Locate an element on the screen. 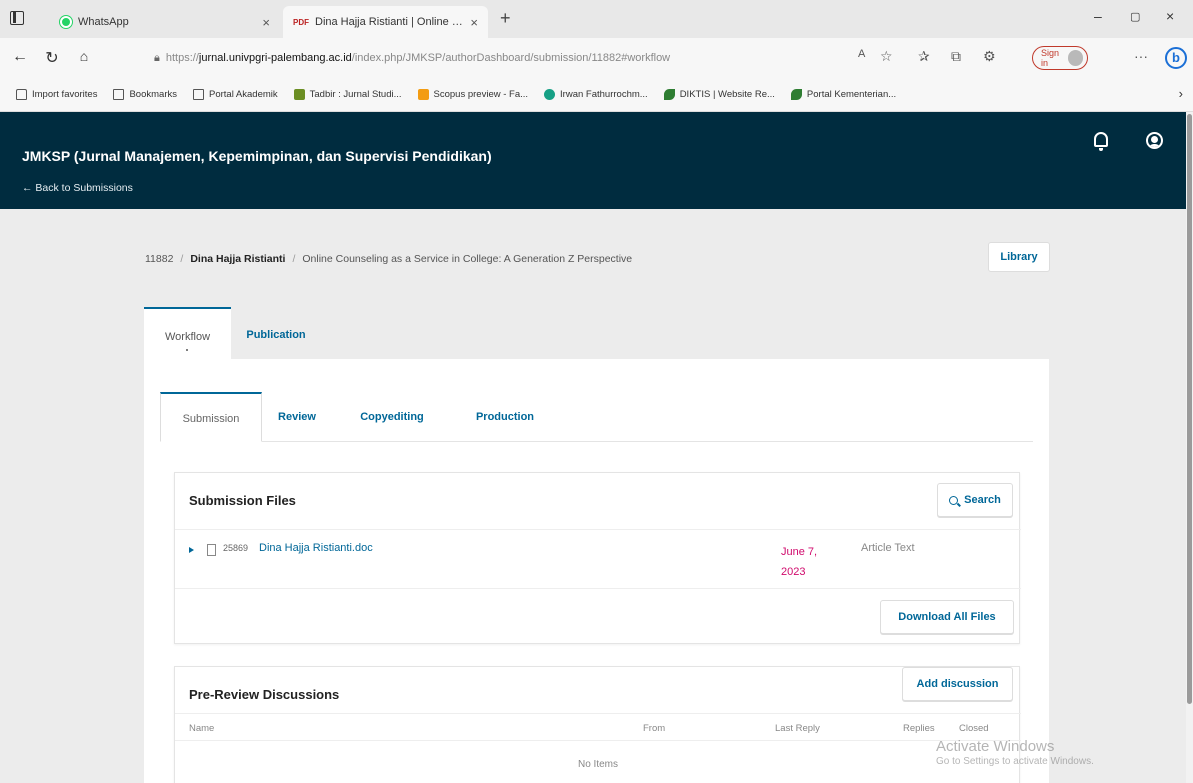 The width and height of the screenshot is (1193, 783). favorites-icon: ✰ is located at coordinates (924, 56).